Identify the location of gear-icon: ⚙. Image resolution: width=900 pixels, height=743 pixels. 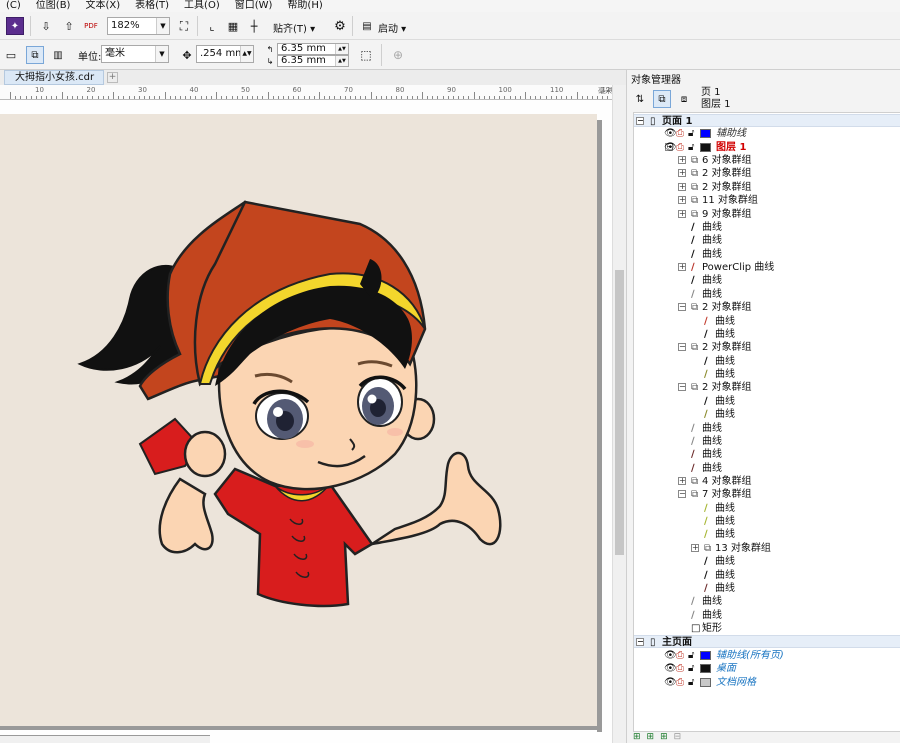
(340, 26).